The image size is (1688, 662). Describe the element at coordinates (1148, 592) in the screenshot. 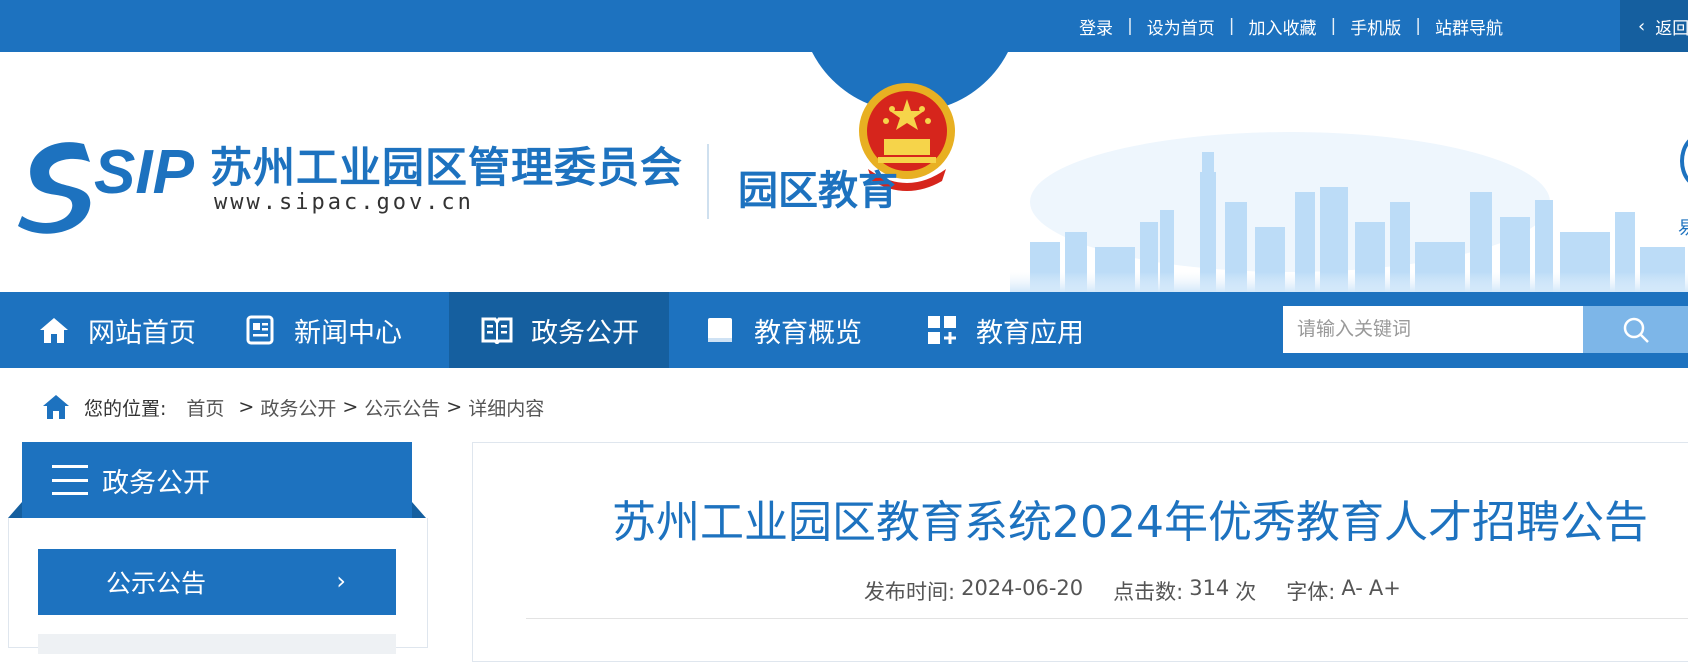

I see `clicks-label: 点击数:` at that location.